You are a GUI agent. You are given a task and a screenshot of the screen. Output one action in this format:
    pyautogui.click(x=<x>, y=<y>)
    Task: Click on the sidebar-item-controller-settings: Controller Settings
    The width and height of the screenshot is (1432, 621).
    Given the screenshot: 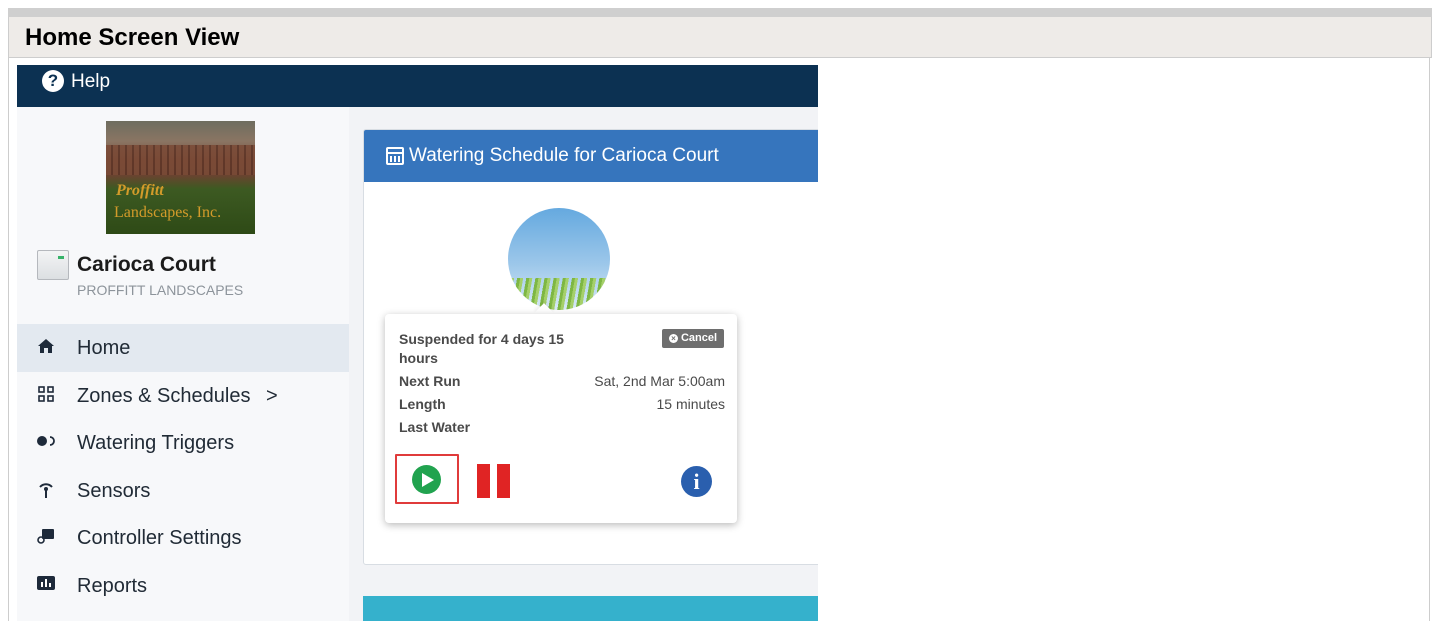 What is the action you would take?
    pyautogui.click(x=183, y=538)
    